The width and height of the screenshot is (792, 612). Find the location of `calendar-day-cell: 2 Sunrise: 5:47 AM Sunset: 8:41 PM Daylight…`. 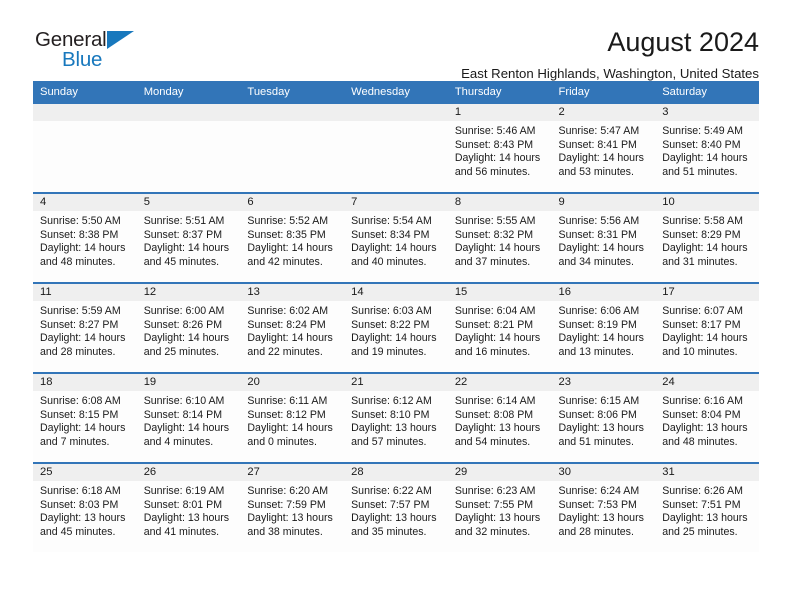

calendar-day-cell: 2 Sunrise: 5:47 AM Sunset: 8:41 PM Daylight… is located at coordinates (603, 148).